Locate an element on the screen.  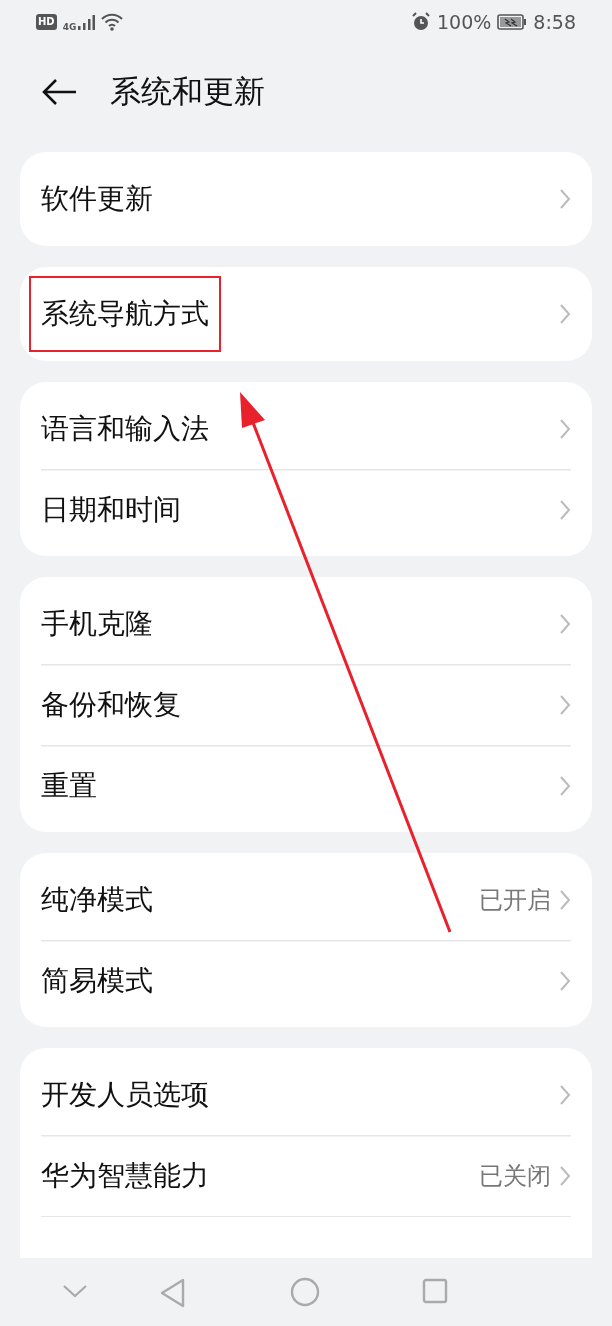
alarm-icon is located at coordinates (421, 22).